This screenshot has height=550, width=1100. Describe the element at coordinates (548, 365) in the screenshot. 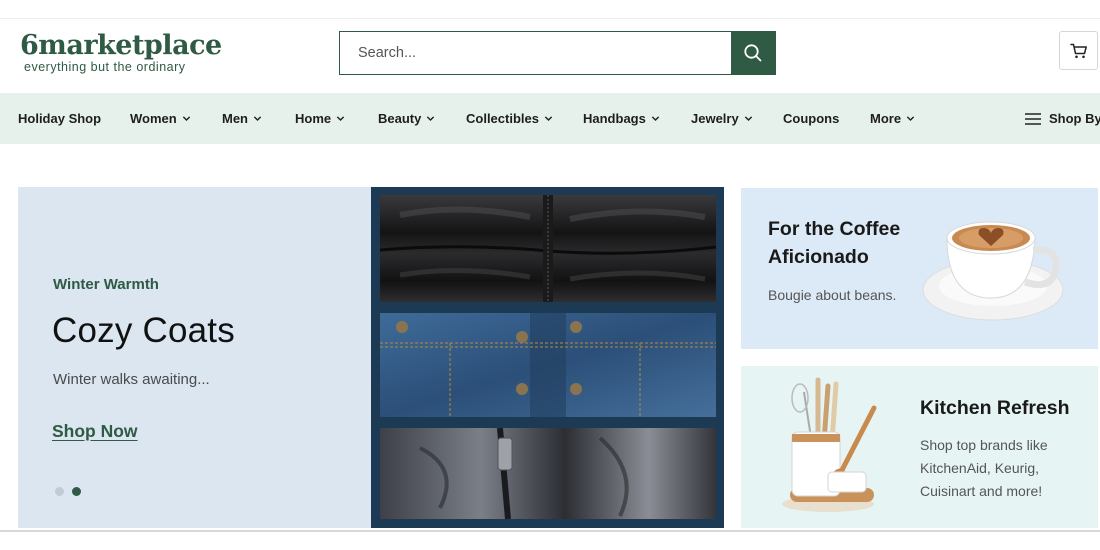

I see `denim-jacket-image` at that location.